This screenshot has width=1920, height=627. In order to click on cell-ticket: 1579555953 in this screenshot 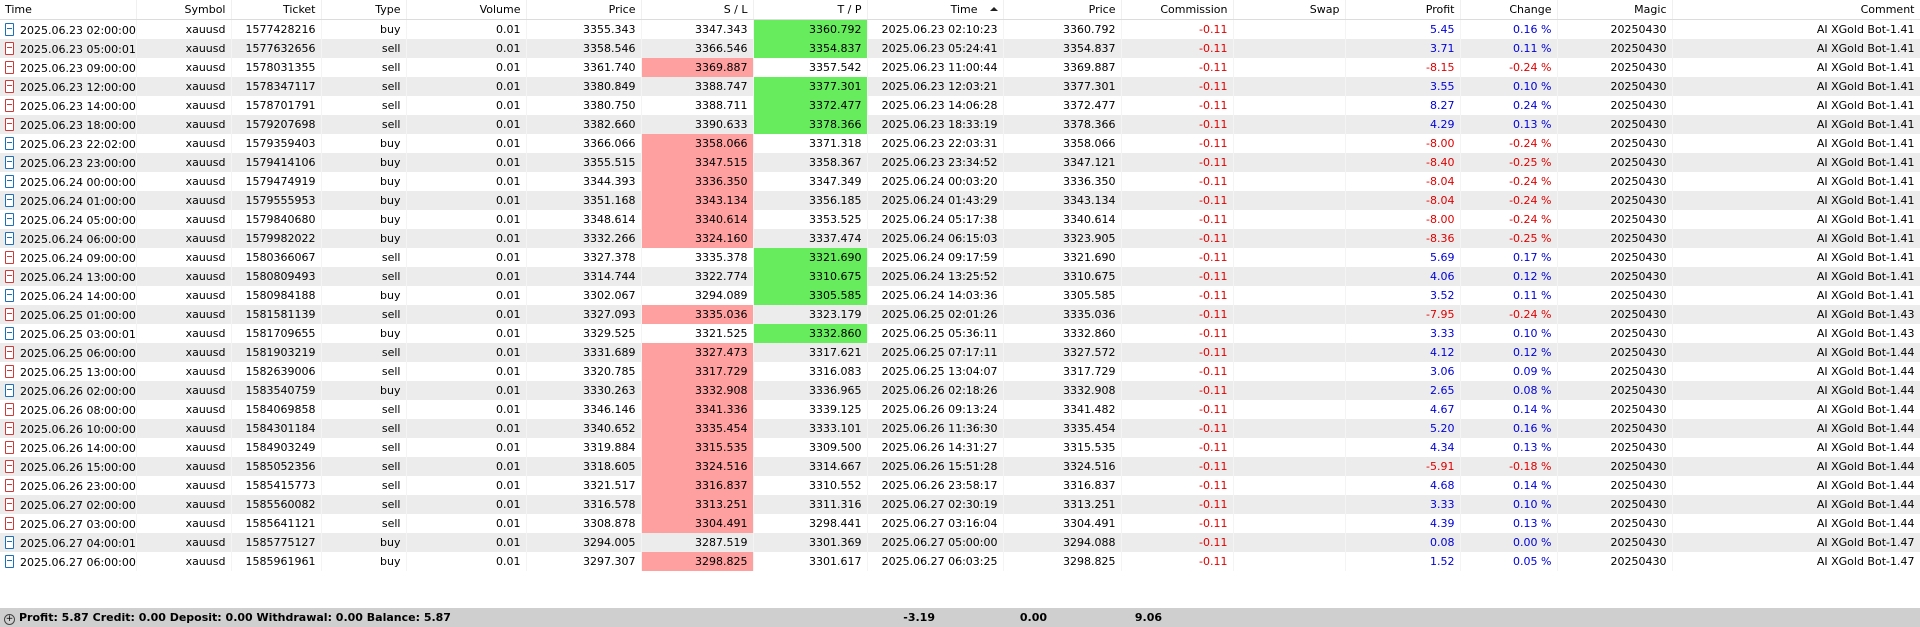, I will do `click(276, 200)`.